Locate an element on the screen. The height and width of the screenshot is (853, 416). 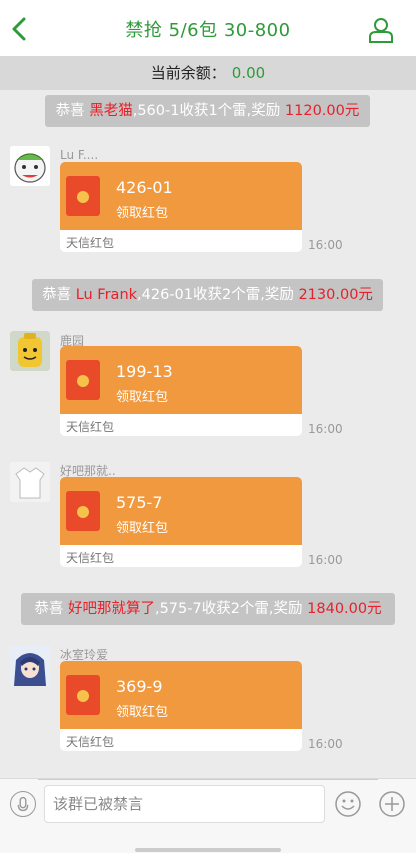
notice-reward: 1120.00元 is located at coordinates (322, 111).